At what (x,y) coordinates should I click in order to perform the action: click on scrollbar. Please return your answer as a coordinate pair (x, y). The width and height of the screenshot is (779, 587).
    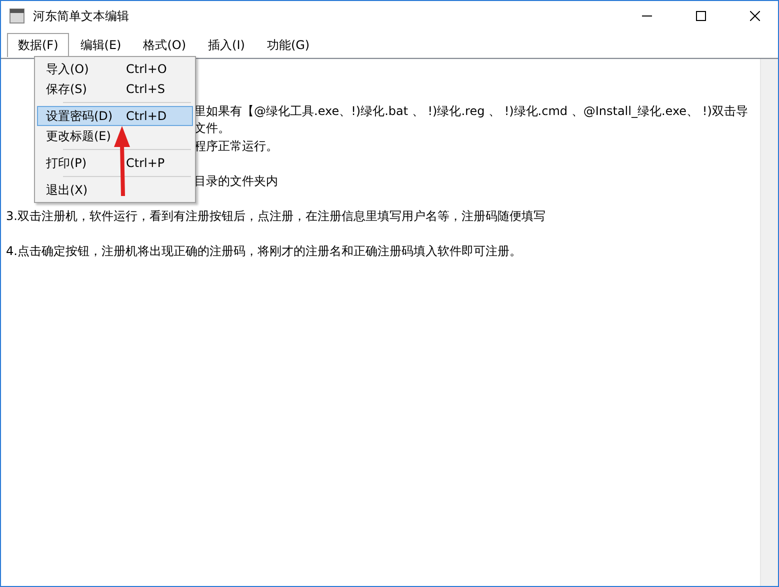
    Looking at the image, I should click on (769, 322).